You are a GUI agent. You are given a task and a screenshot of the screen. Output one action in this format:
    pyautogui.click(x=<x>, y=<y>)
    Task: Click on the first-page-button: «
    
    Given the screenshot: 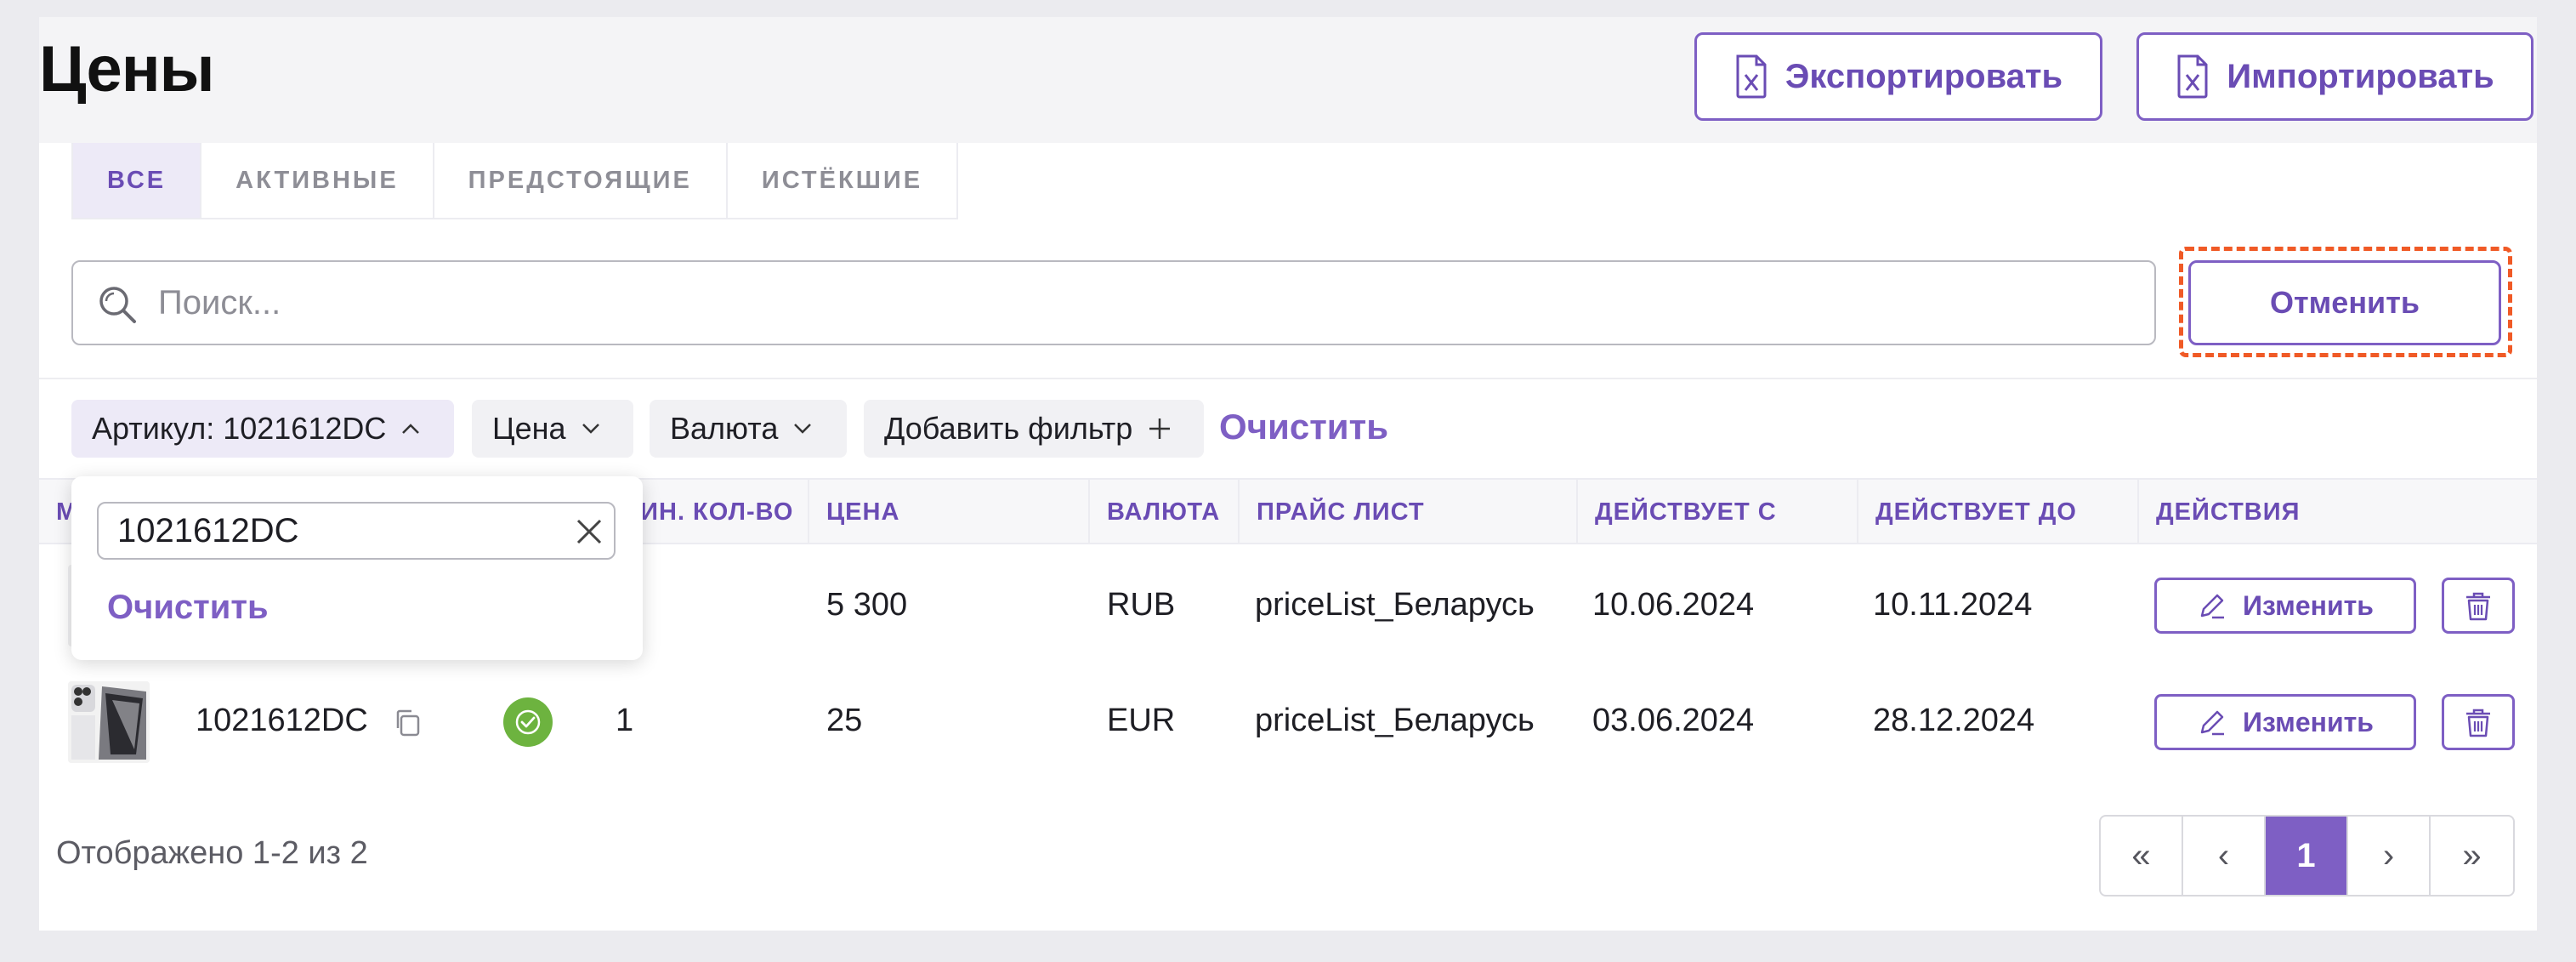 What is the action you would take?
    pyautogui.click(x=2142, y=856)
    